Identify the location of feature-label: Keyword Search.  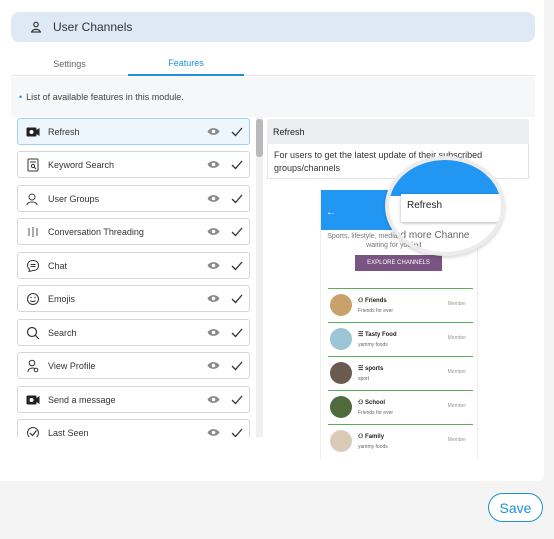
(81, 164).